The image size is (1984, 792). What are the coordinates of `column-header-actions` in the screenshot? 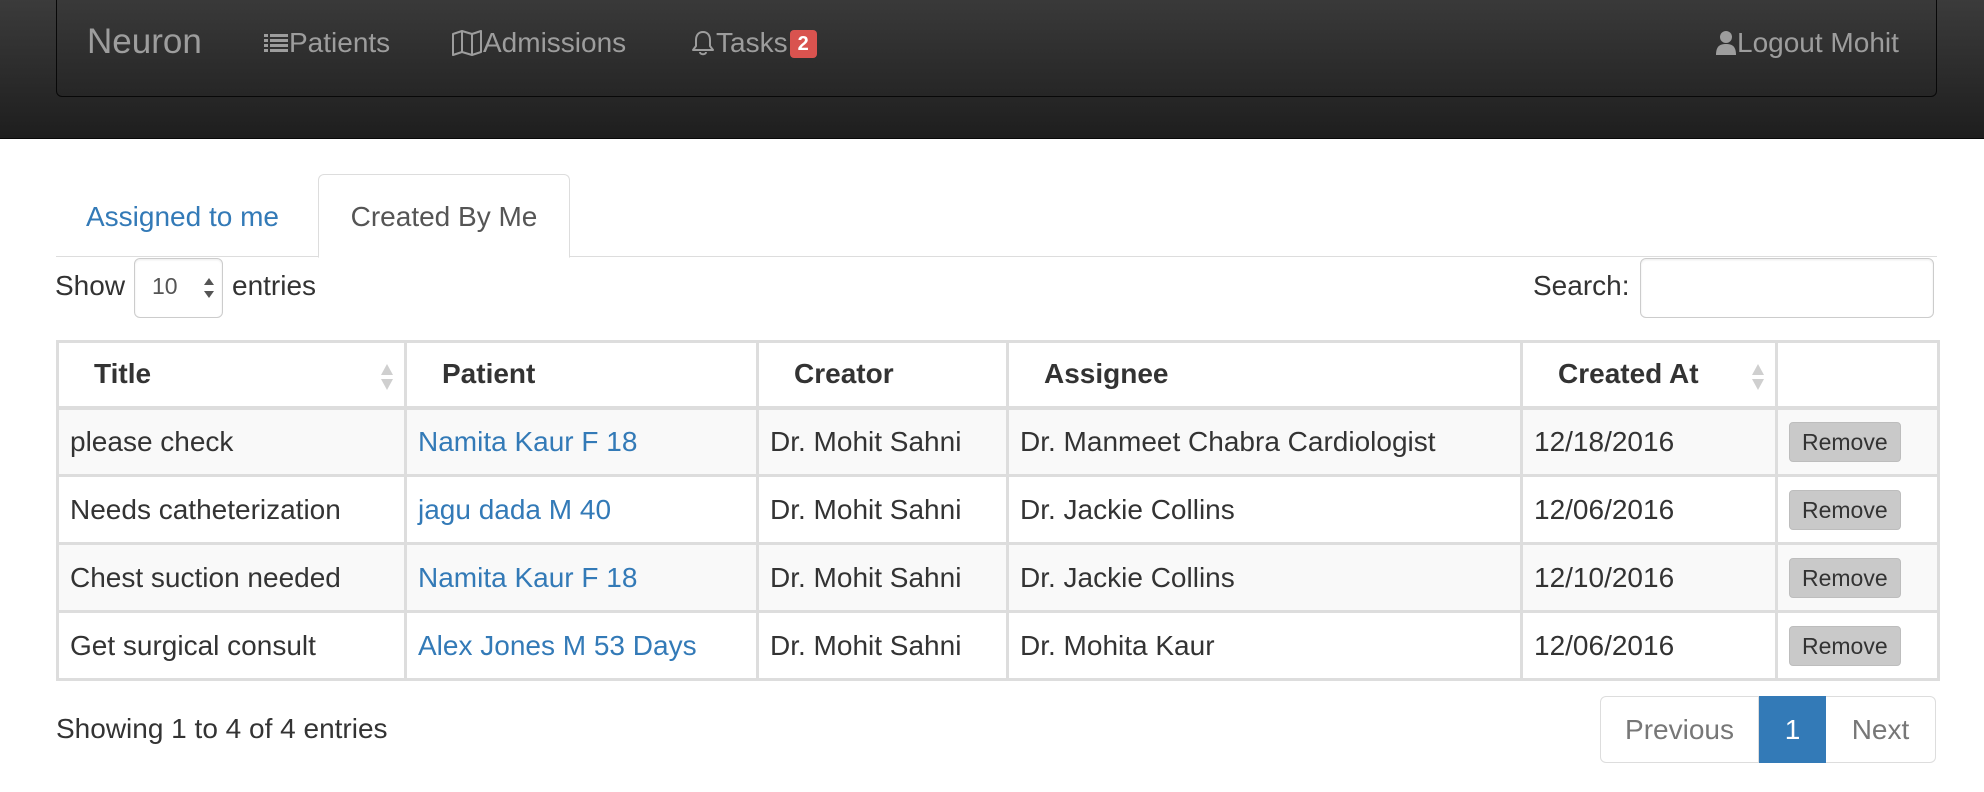 It's located at (1857, 374).